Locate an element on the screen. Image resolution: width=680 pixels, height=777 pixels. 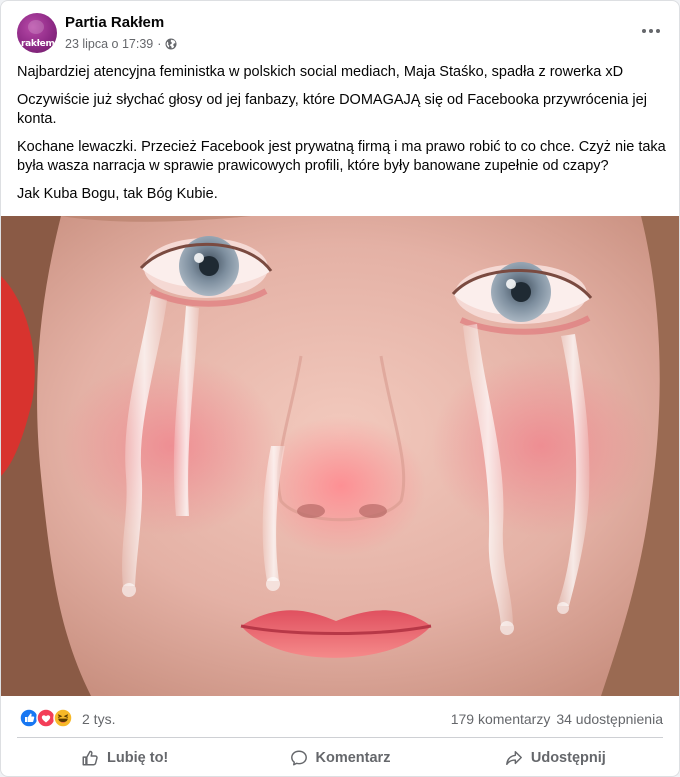
share-button-label: Udostępnij is located at coordinates (568, 758).